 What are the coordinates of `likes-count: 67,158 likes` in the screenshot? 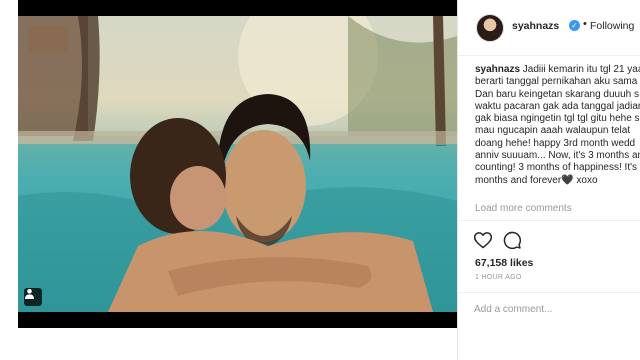 It's located at (504, 263).